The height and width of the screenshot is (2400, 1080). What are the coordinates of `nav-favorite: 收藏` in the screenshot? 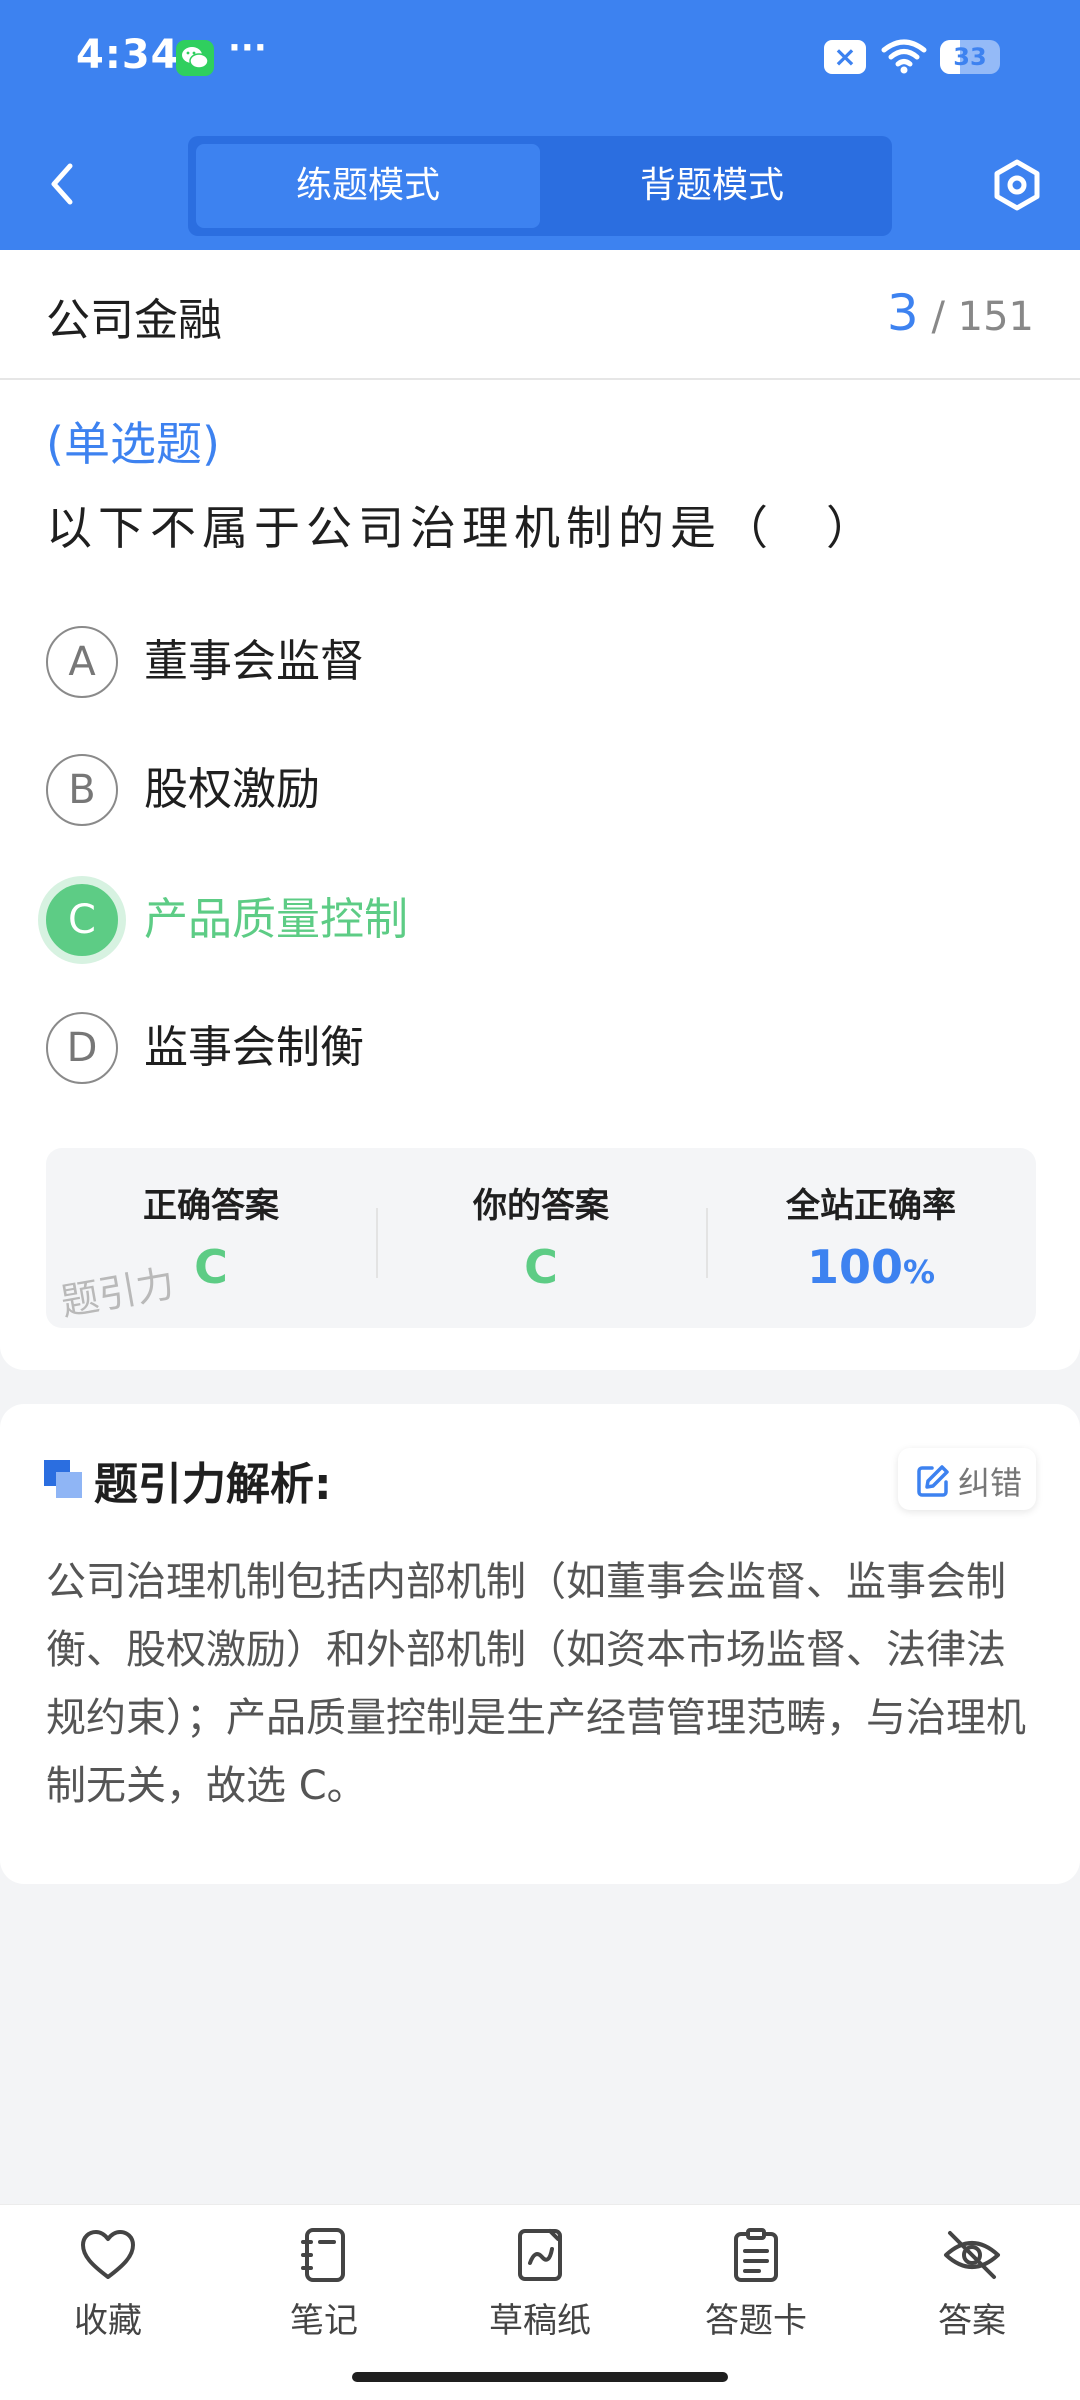 It's located at (108, 2284).